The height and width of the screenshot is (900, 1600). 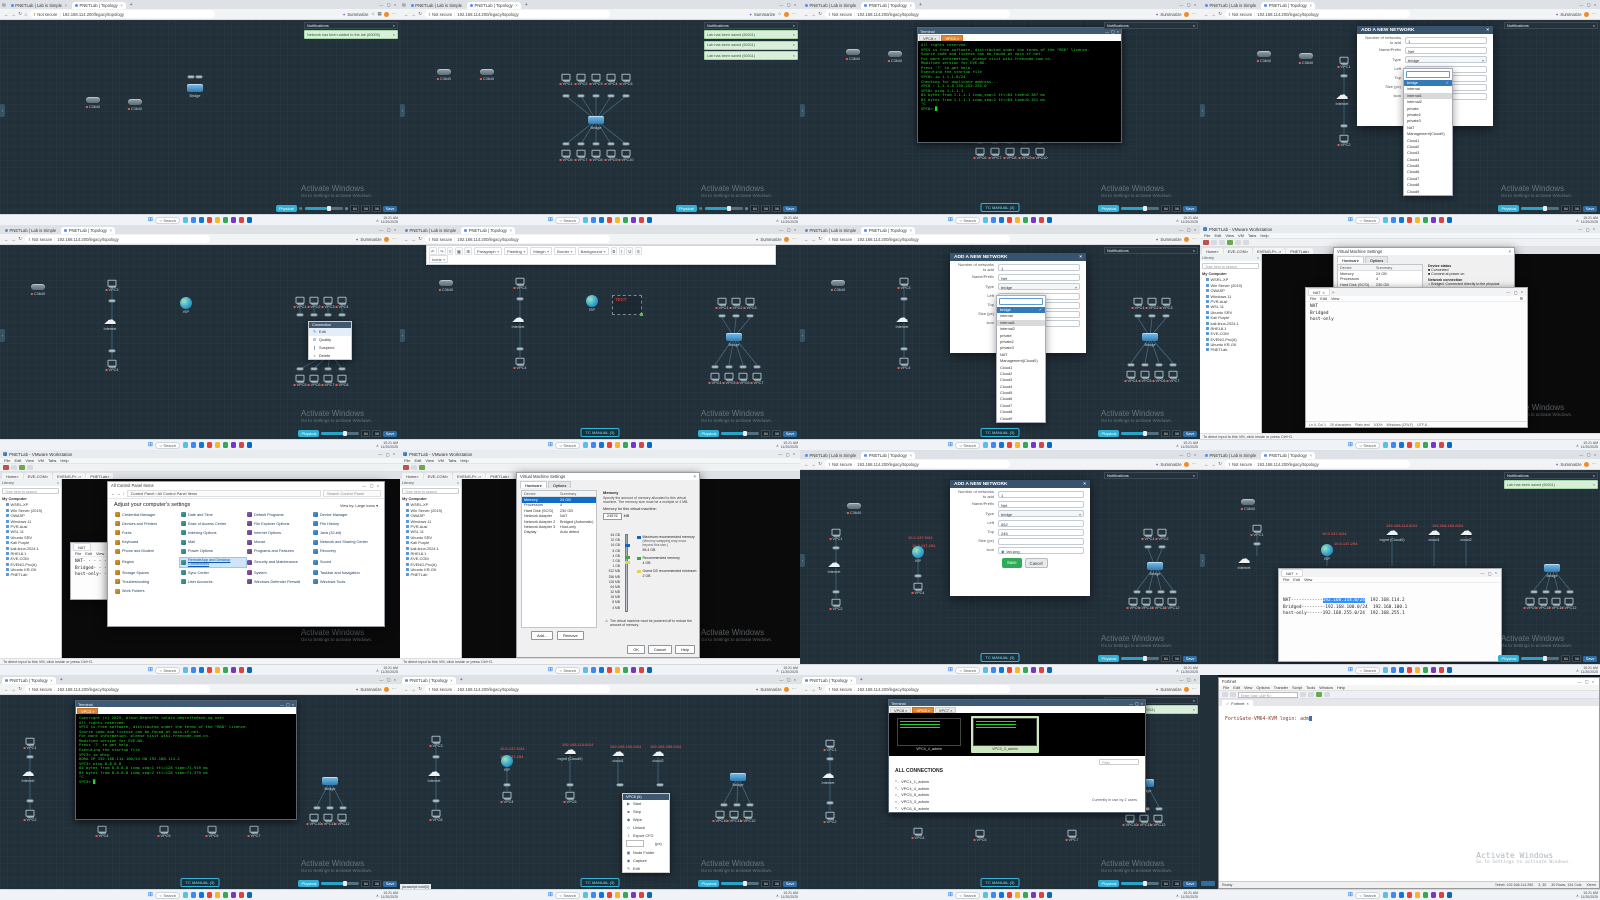 What do you see at coordinates (1319, 292) in the screenshot?
I see `notepad-tab: NAT ×` at bounding box center [1319, 292].